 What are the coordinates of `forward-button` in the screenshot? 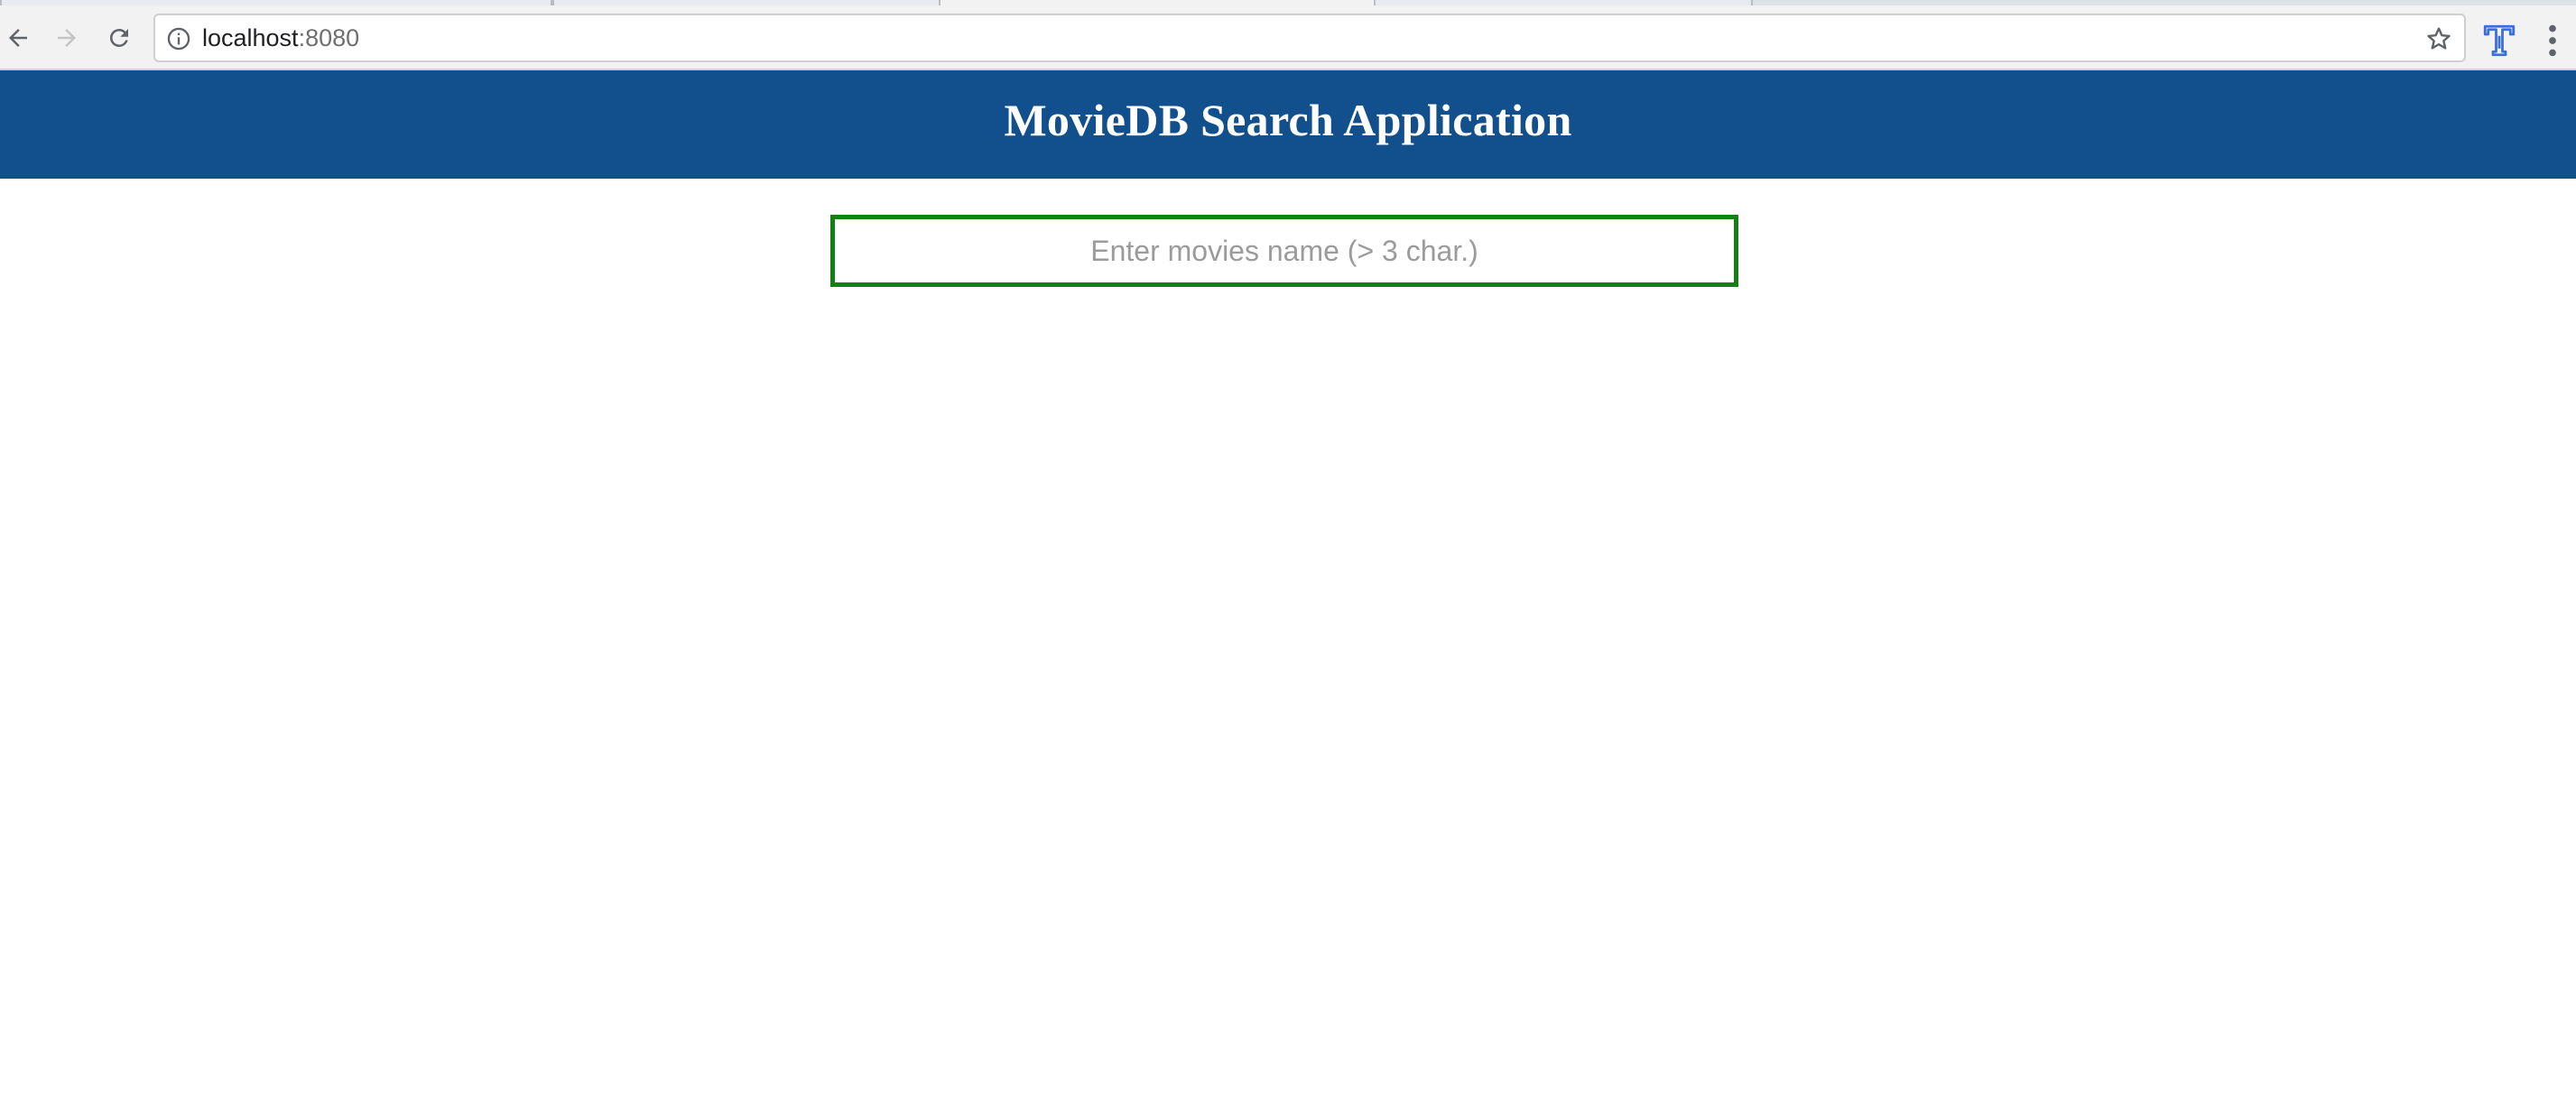 It's located at (66, 38).